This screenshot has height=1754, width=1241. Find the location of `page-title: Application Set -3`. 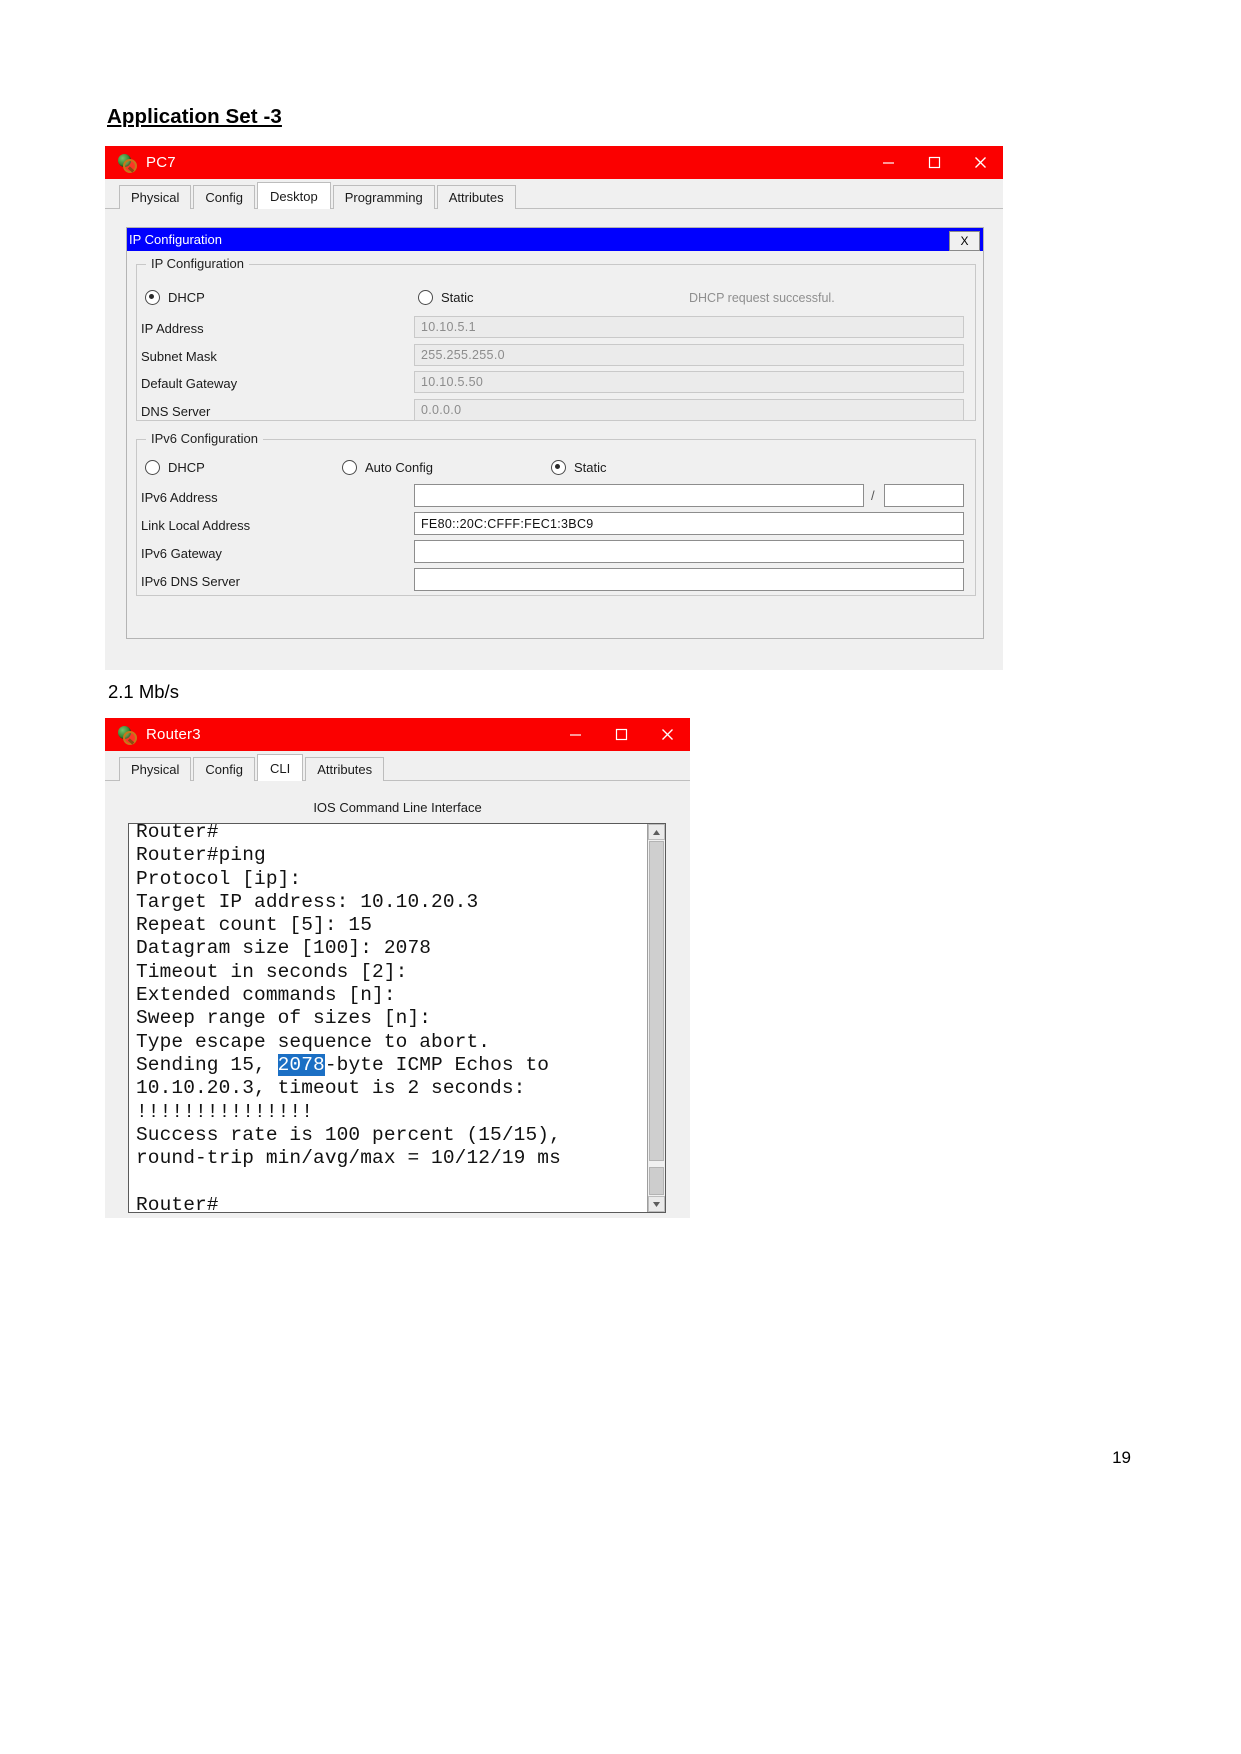

page-title: Application Set -3 is located at coordinates (194, 116).